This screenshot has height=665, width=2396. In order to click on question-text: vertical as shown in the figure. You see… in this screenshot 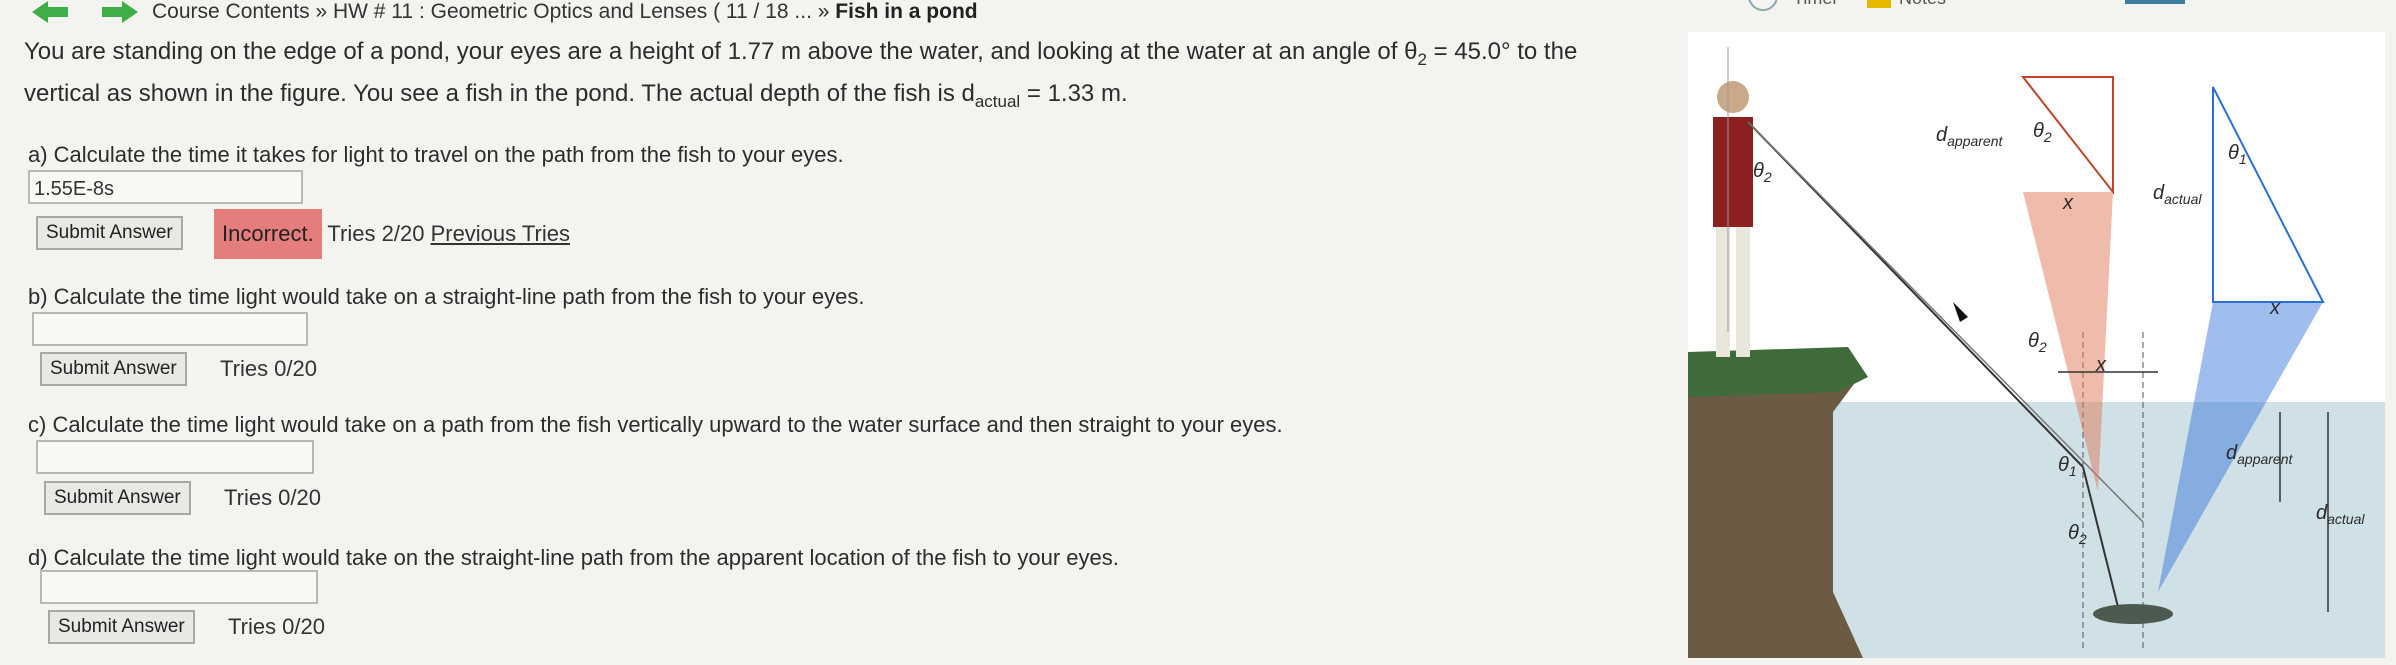, I will do `click(499, 93)`.